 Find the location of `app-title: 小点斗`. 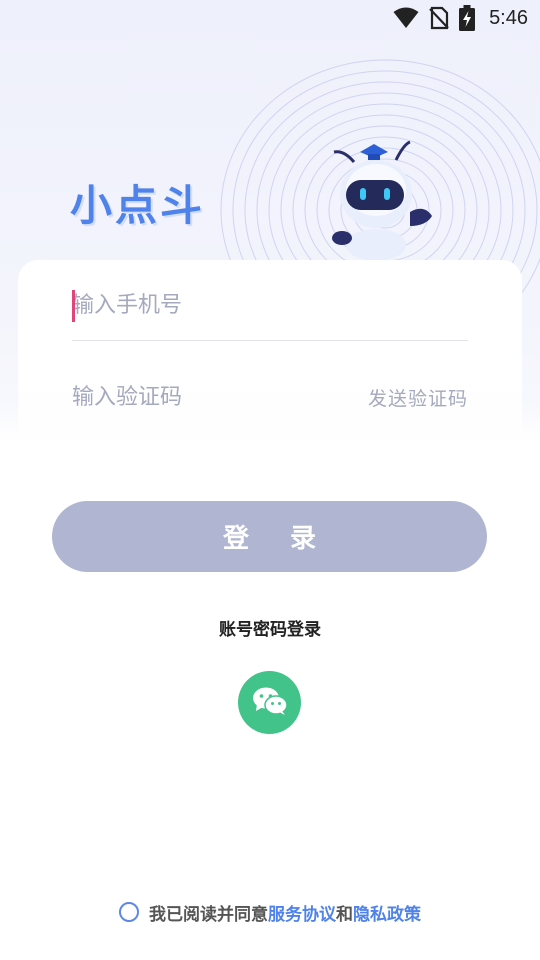

app-title: 小点斗 is located at coordinates (138, 205).